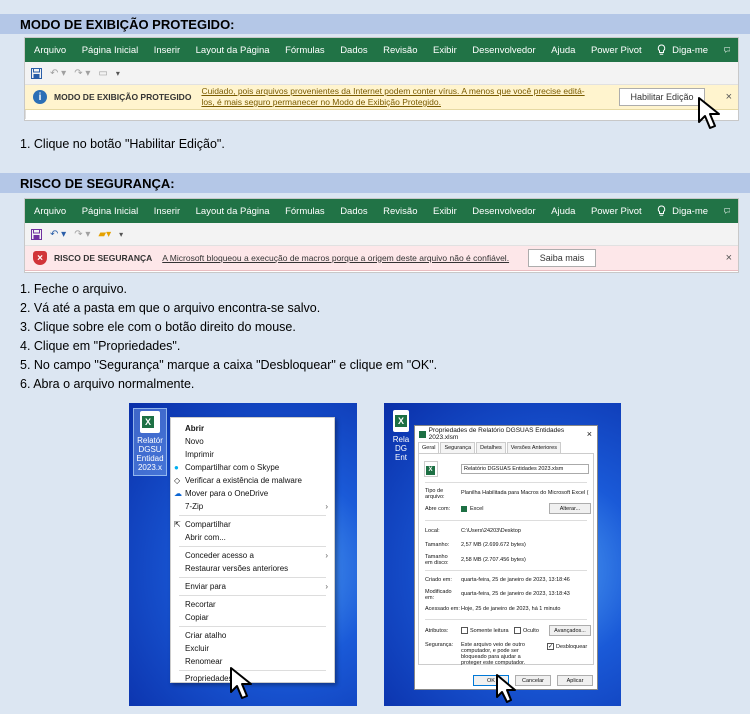  I want to click on apply-button: Aplicar, so click(575, 680).